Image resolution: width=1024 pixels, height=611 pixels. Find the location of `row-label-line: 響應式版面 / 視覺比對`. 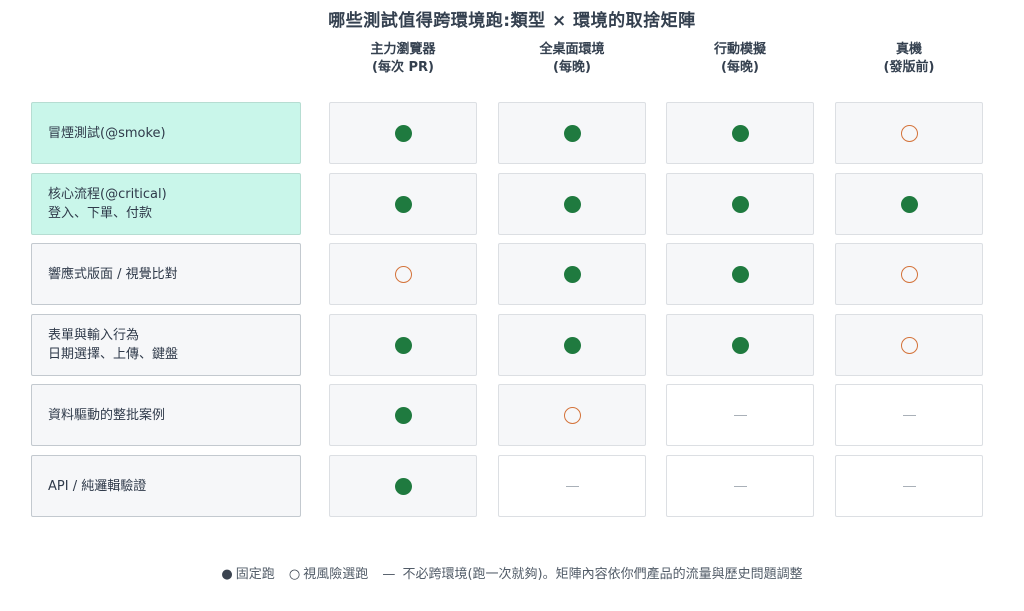

row-label-line: 響應式版面 / 視覺比對 is located at coordinates (113, 274).